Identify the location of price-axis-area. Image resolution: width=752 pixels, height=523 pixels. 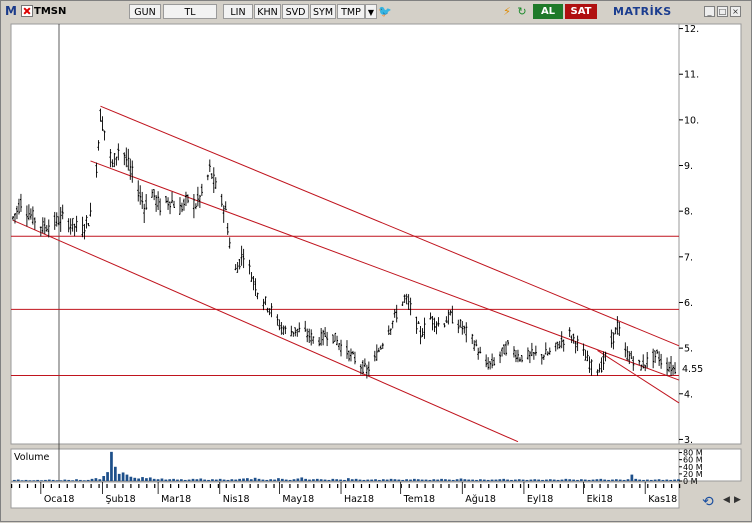
(710, 234).